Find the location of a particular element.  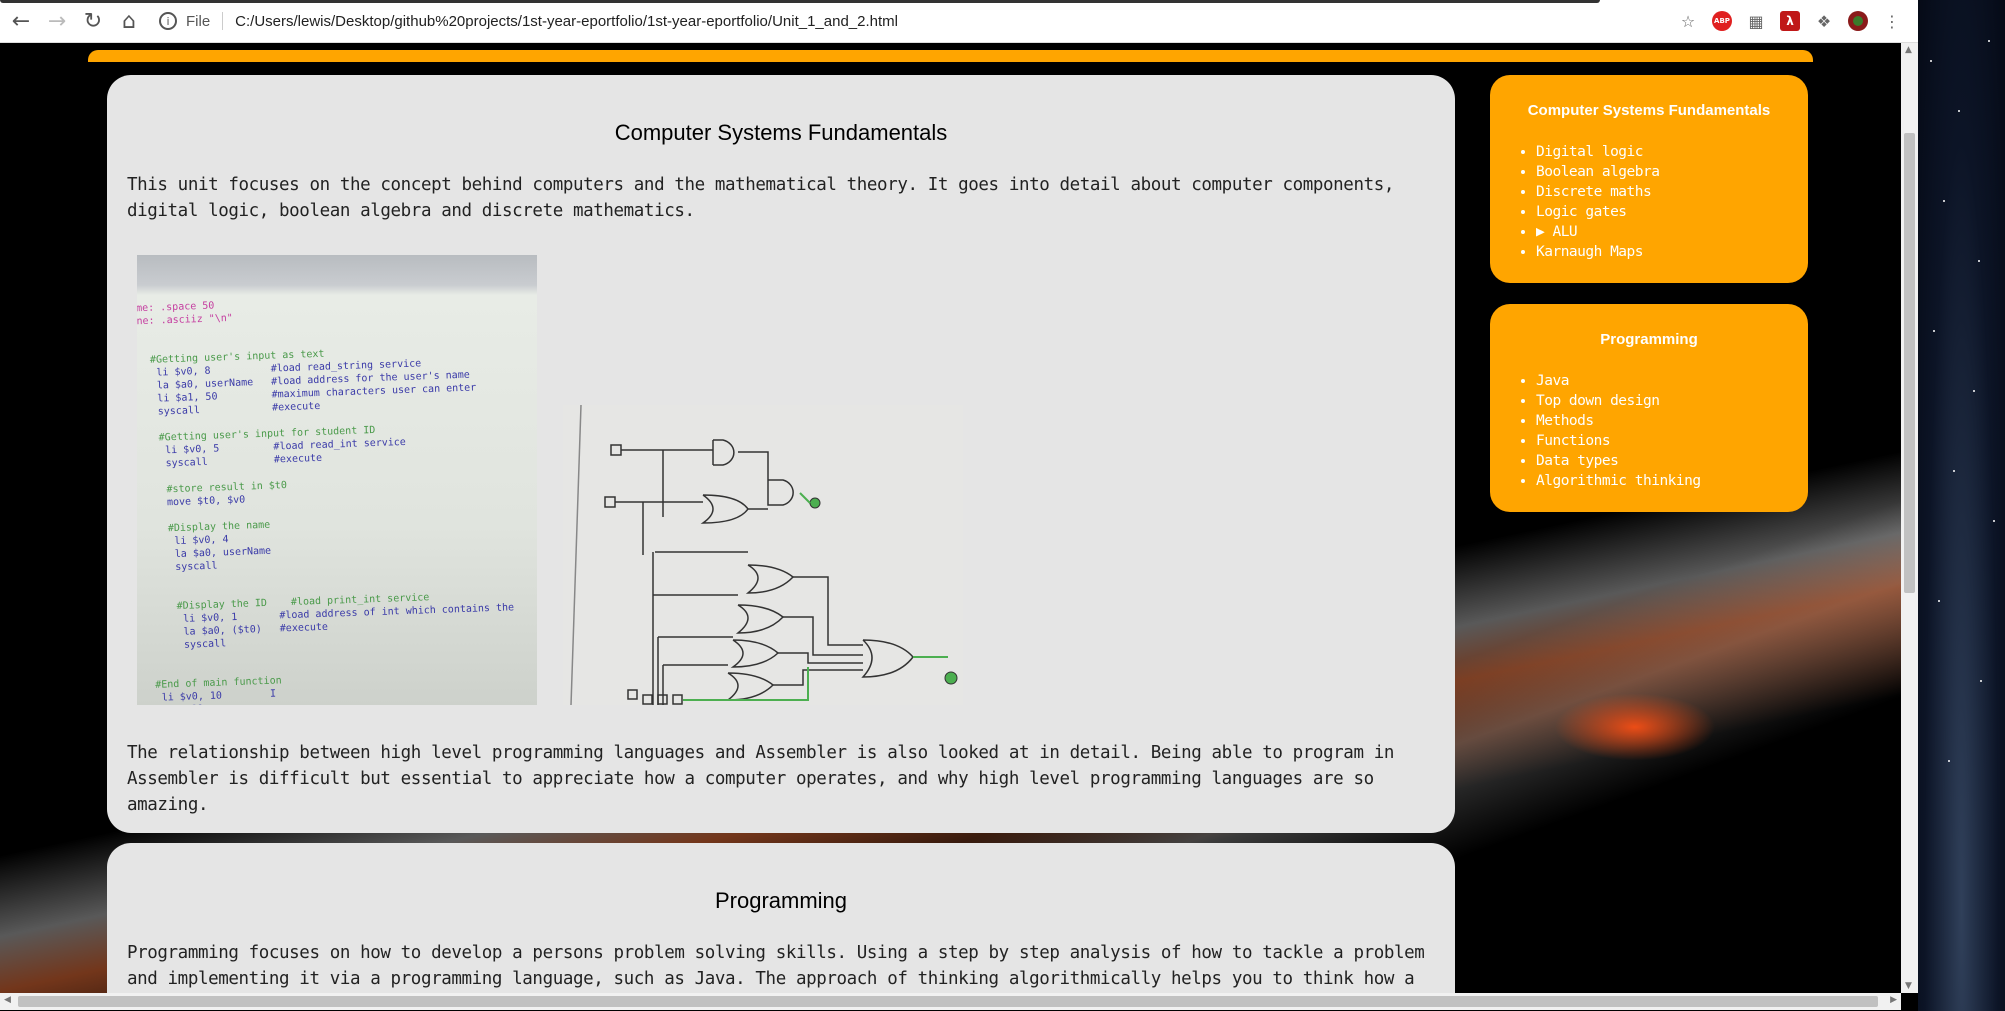

tab-strip-edge is located at coordinates (800, 1).